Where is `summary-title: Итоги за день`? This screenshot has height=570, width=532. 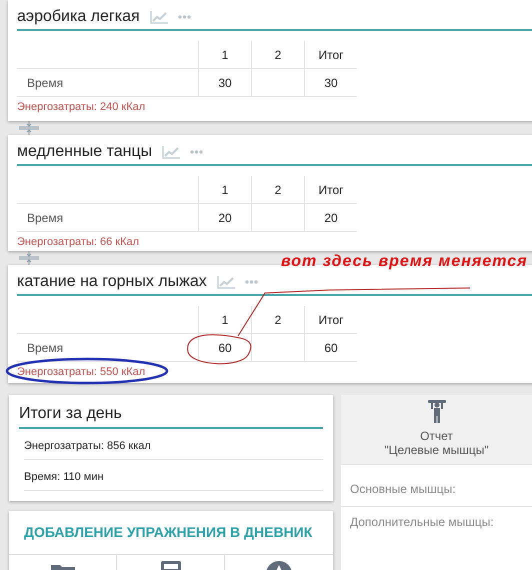 summary-title: Итоги за день is located at coordinates (171, 417).